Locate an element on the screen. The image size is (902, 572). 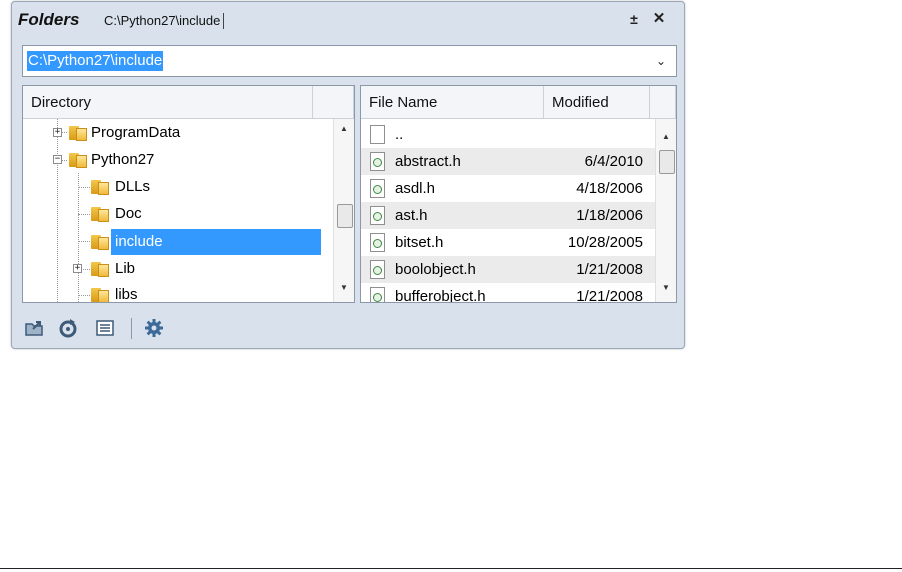
file-row: ast.h 1/18/2006 is located at coordinates (508, 215).